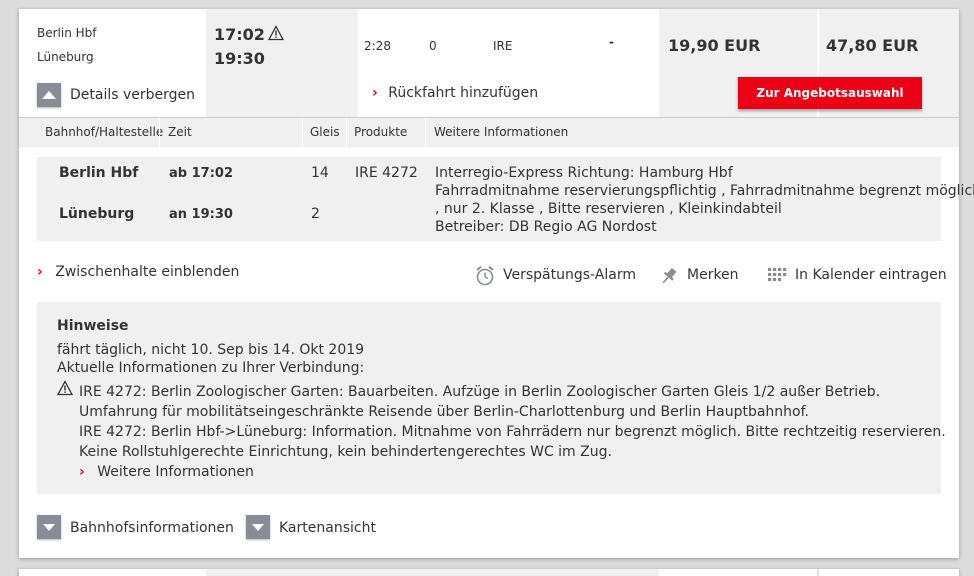 Image resolution: width=974 pixels, height=576 pixels. I want to click on next-card-times-area, so click(432, 572).